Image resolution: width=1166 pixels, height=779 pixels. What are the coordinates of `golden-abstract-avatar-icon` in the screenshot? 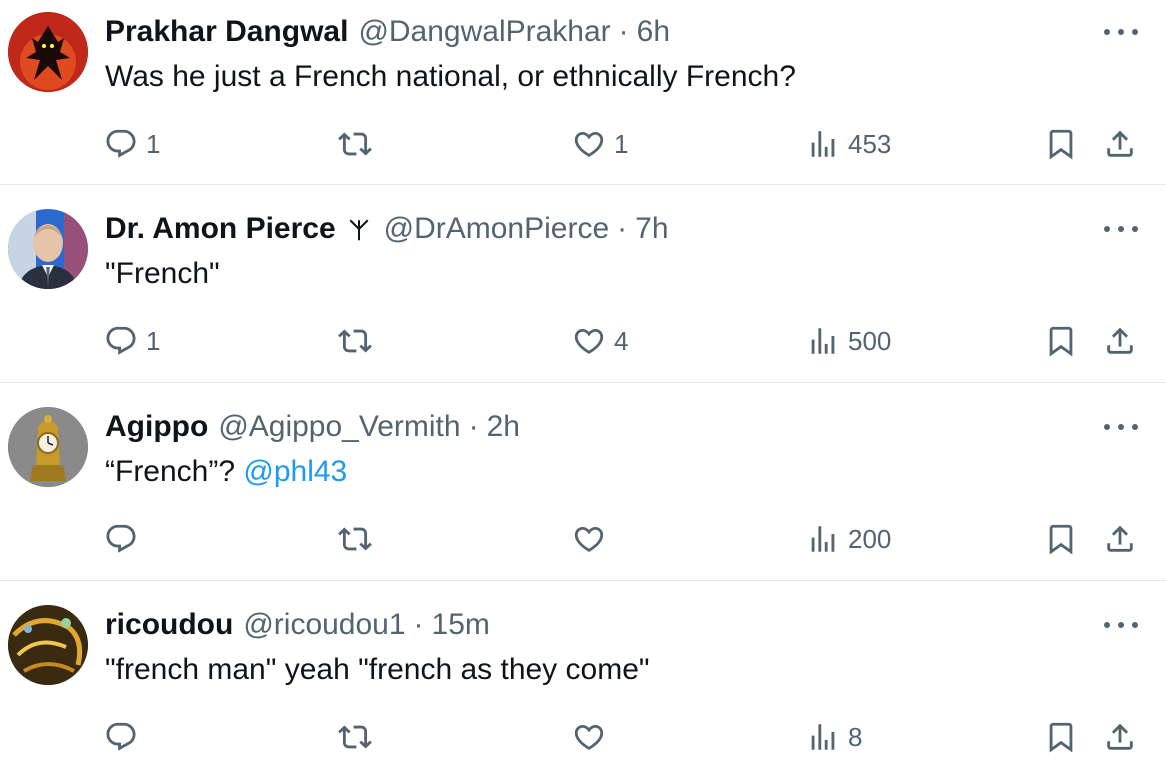 It's located at (48, 645).